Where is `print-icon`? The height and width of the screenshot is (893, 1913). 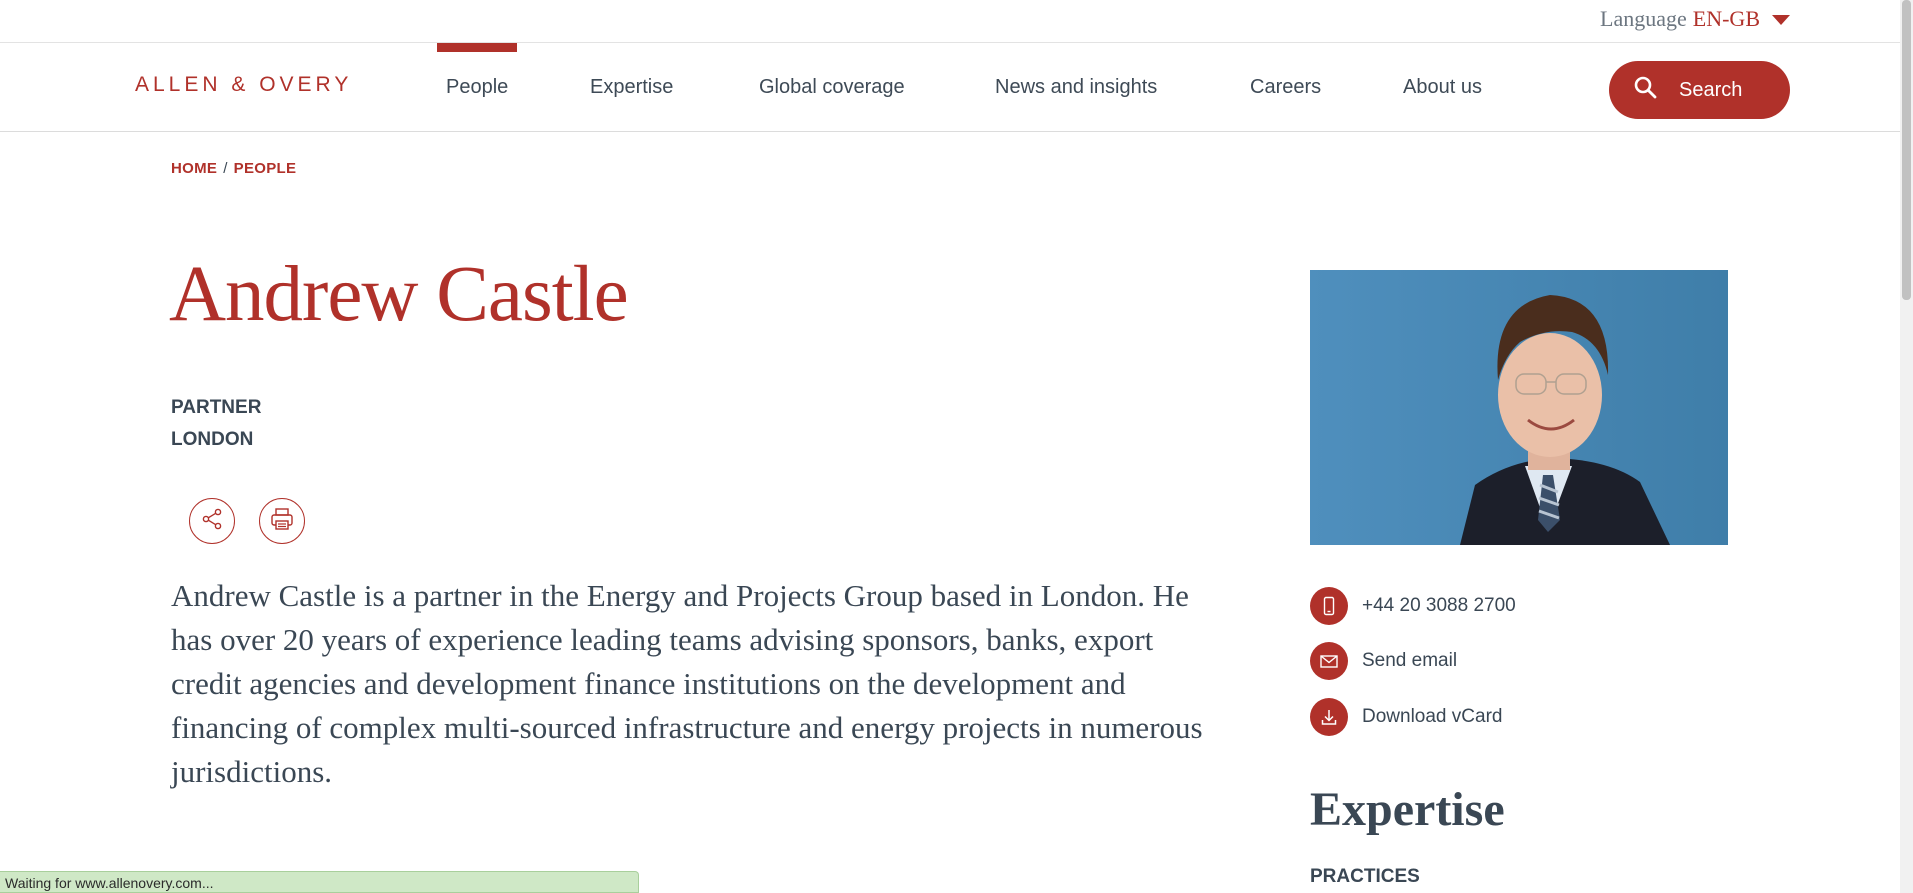
print-icon is located at coordinates (282, 521).